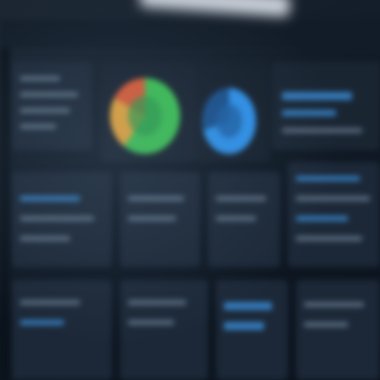  I want to click on top-toolbar, so click(190, 34).